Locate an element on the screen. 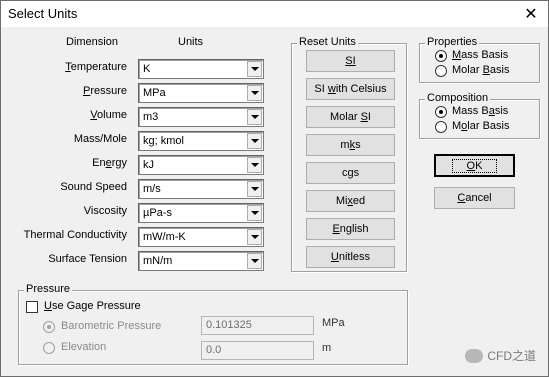 This screenshot has height=377, width=549. unit-select-value: m3 is located at coordinates (151, 117).